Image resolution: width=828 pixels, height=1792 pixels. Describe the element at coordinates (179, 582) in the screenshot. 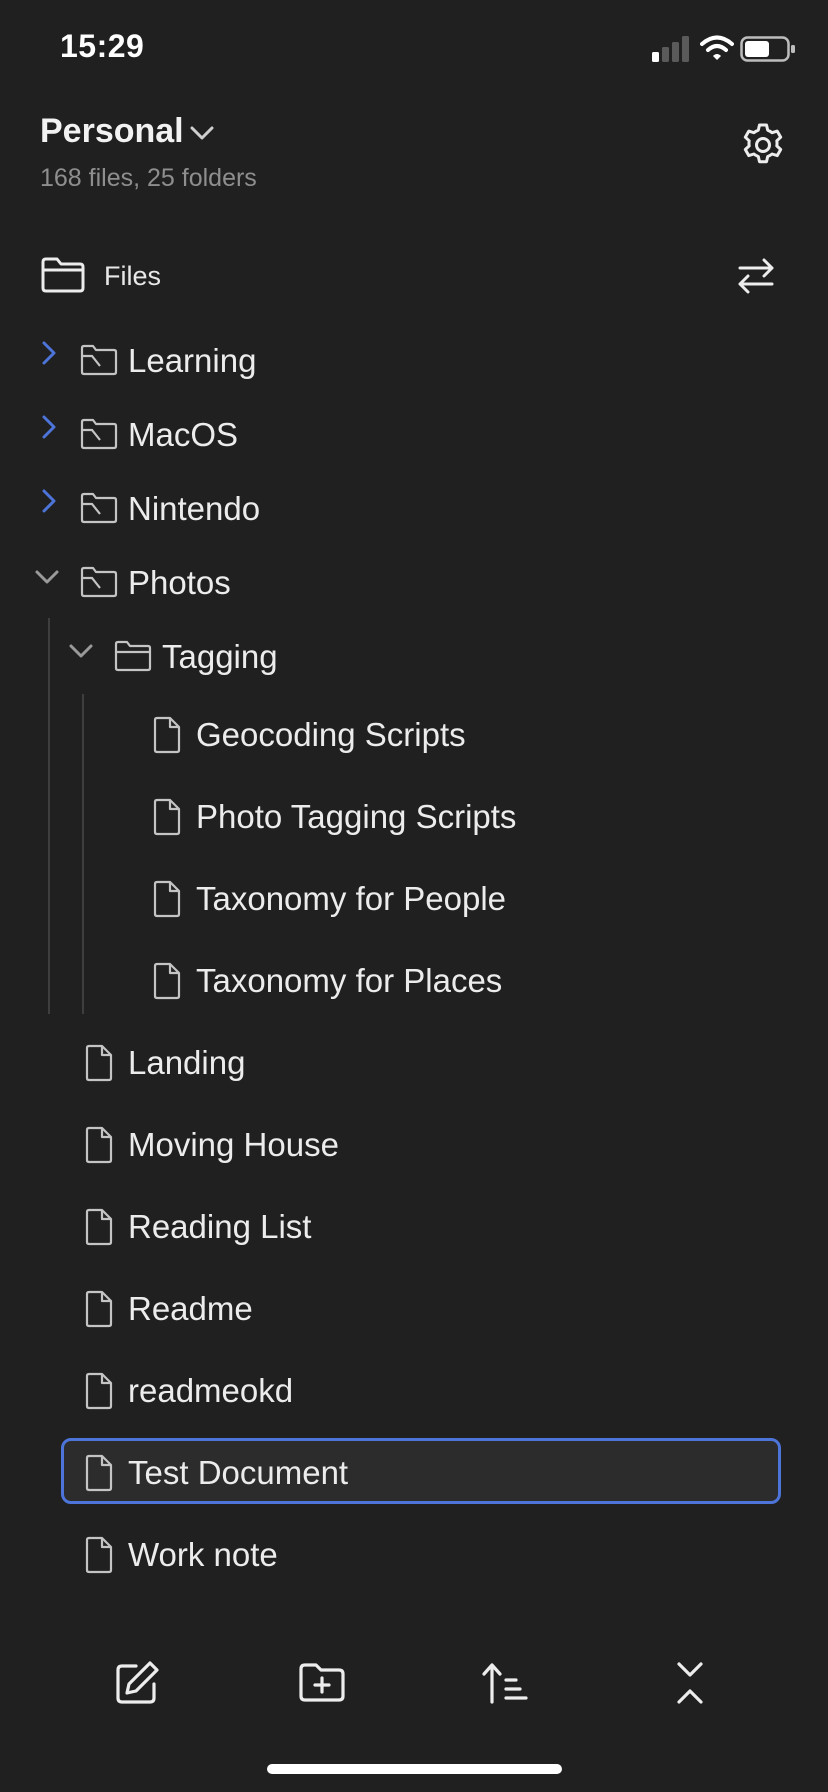

I see `tree-item-label: Photos` at that location.